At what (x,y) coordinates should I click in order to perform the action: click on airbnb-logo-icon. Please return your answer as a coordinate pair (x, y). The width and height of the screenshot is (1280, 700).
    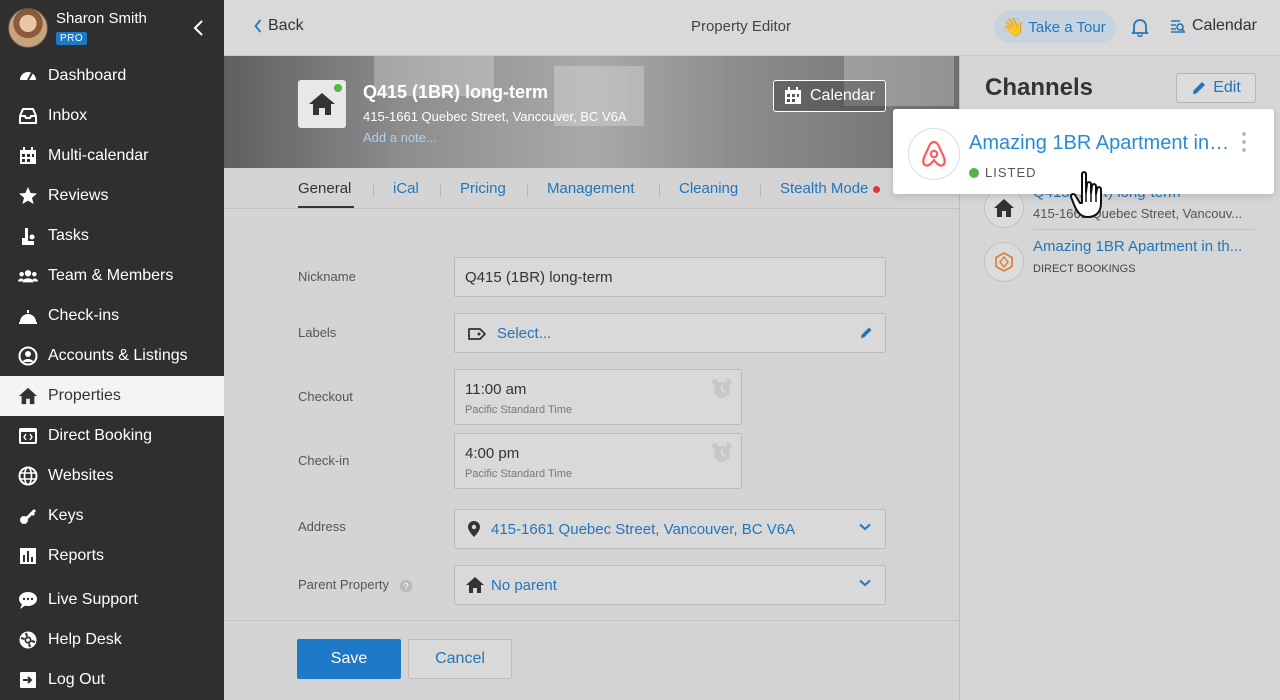
    Looking at the image, I should click on (934, 154).